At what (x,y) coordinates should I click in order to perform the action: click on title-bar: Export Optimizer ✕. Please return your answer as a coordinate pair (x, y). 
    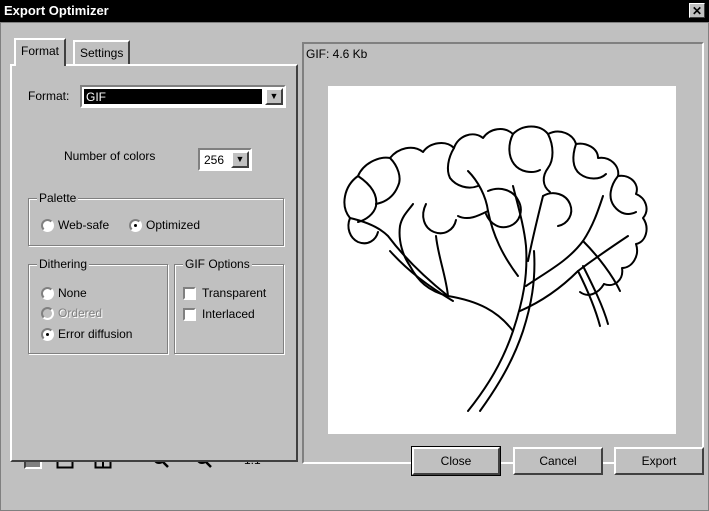
    Looking at the image, I should click on (354, 11).